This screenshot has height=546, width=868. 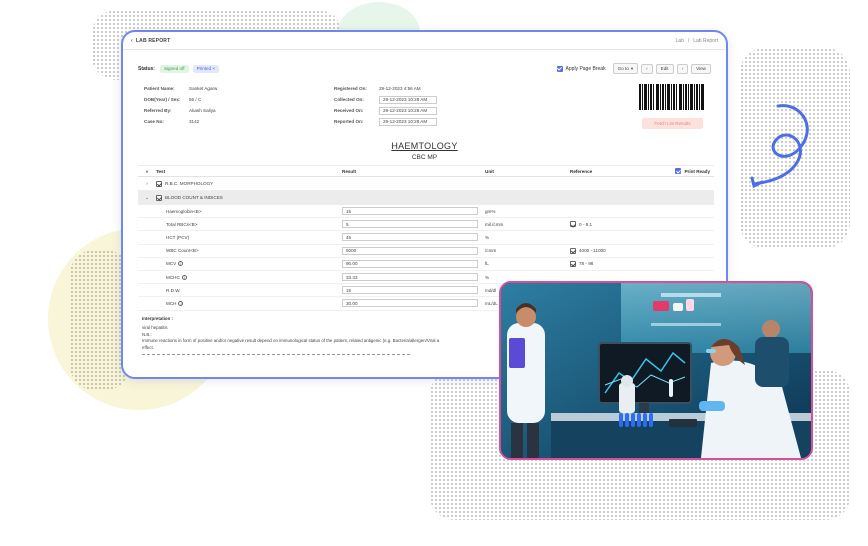 What do you see at coordinates (592, 251) in the screenshot?
I see `reference-value: 4000 - 11000` at bounding box center [592, 251].